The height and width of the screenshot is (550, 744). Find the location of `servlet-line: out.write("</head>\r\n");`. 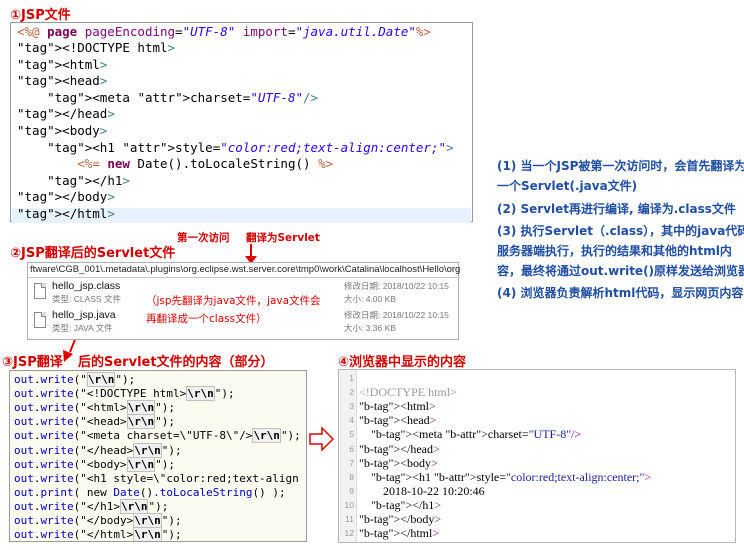

servlet-line: out.write("</head>\r\n"); is located at coordinates (98, 450).